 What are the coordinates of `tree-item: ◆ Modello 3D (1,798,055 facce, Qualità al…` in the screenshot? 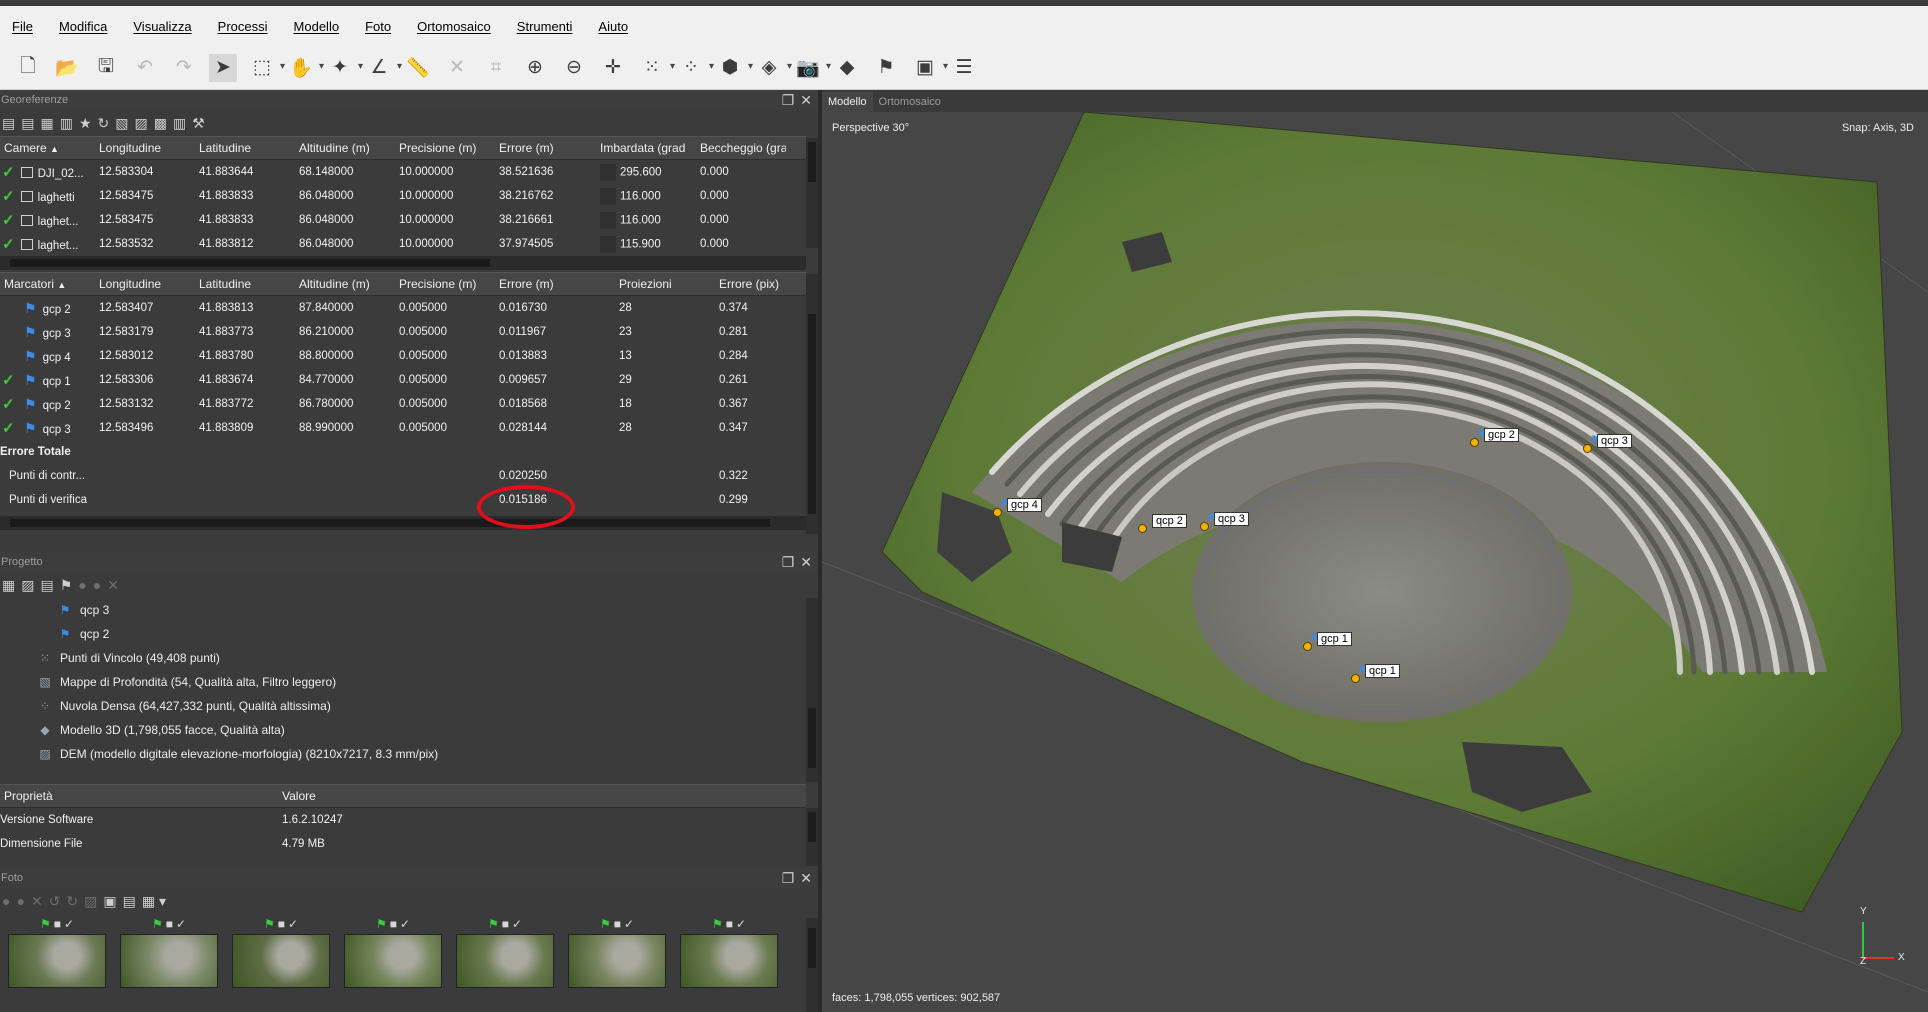 It's located at (409, 730).